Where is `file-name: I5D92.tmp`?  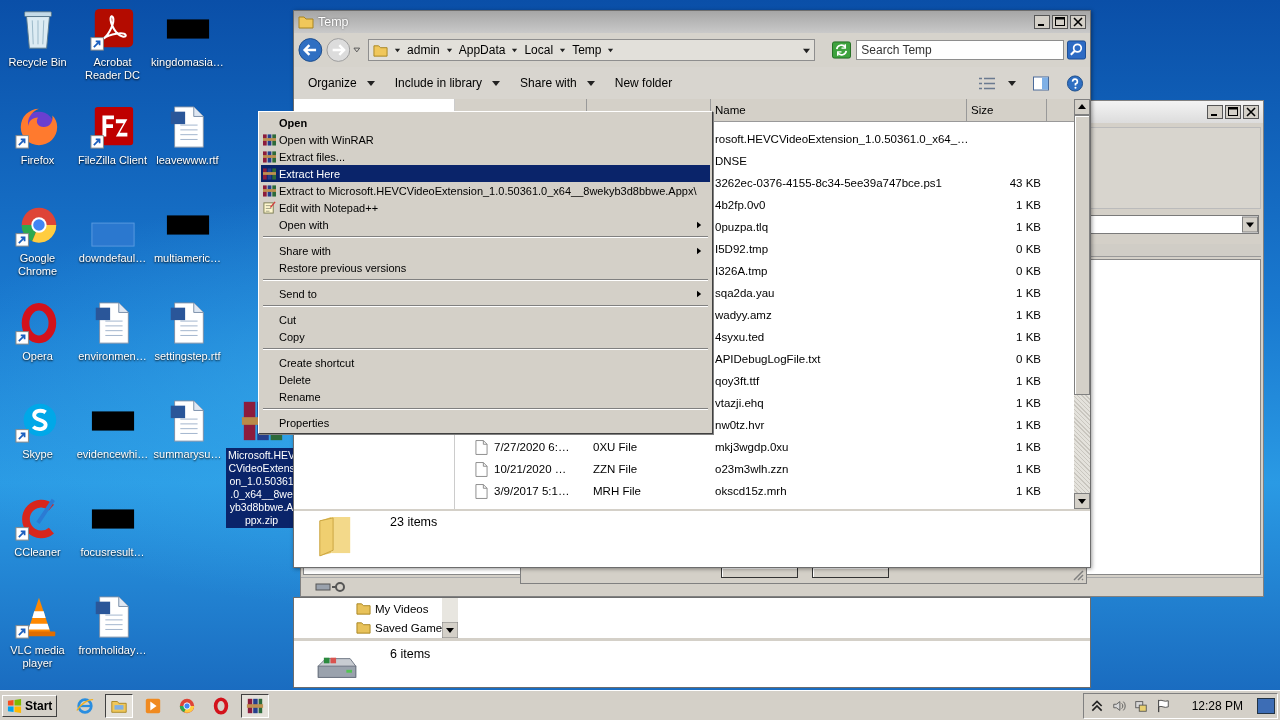 file-name: I5D92.tmp is located at coordinates (742, 249).